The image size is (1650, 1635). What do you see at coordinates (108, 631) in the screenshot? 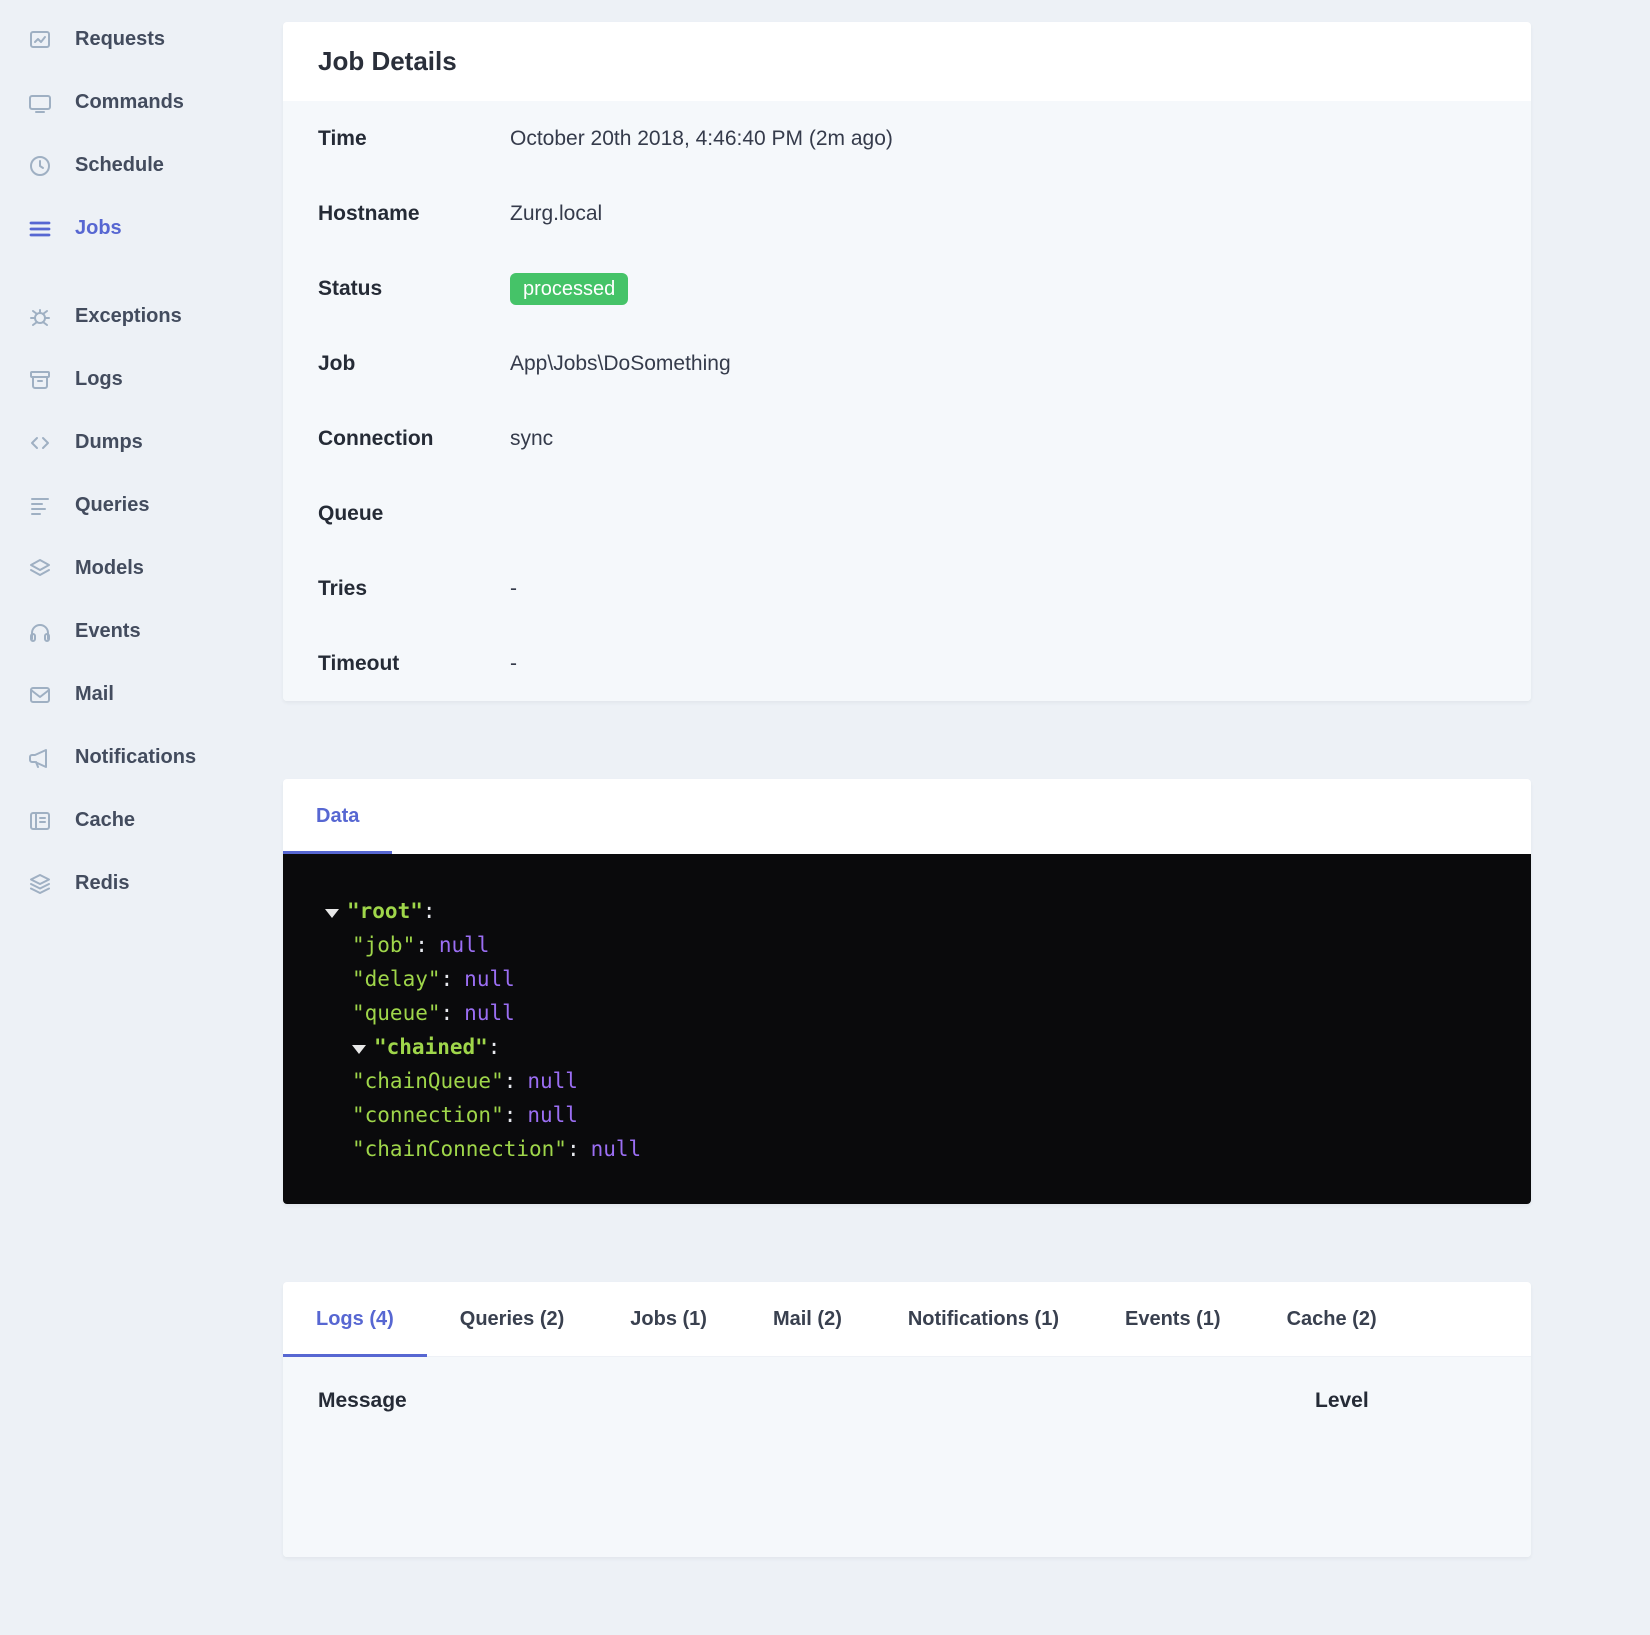
I see `sidebar-item-label: Events` at bounding box center [108, 631].